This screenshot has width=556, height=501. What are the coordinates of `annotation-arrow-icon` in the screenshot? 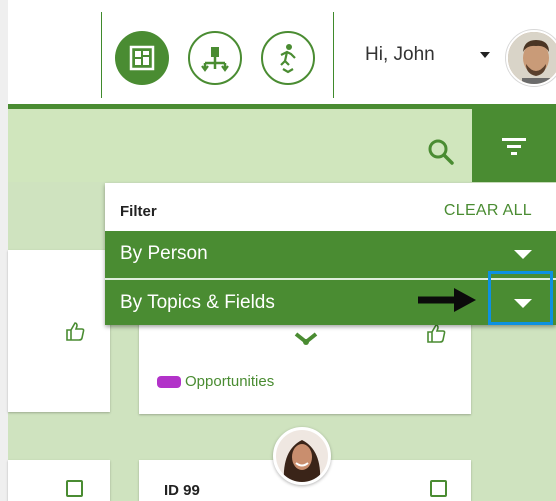 It's located at (447, 300).